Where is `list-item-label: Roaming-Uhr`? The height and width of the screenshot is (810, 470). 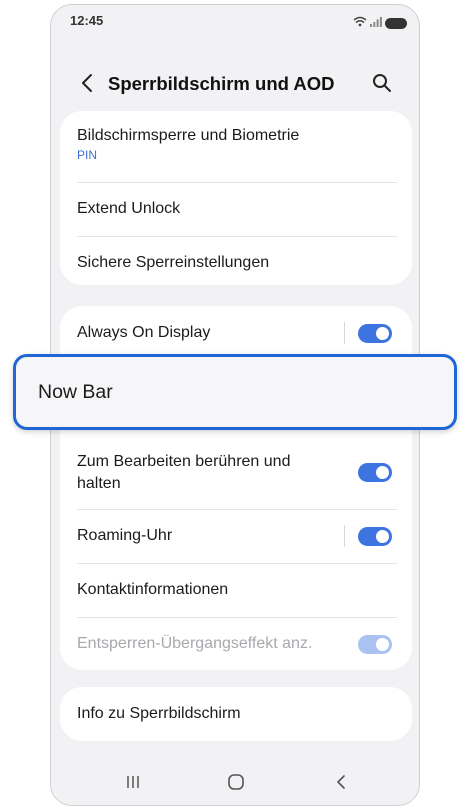
list-item-label: Roaming-Uhr is located at coordinates (125, 535).